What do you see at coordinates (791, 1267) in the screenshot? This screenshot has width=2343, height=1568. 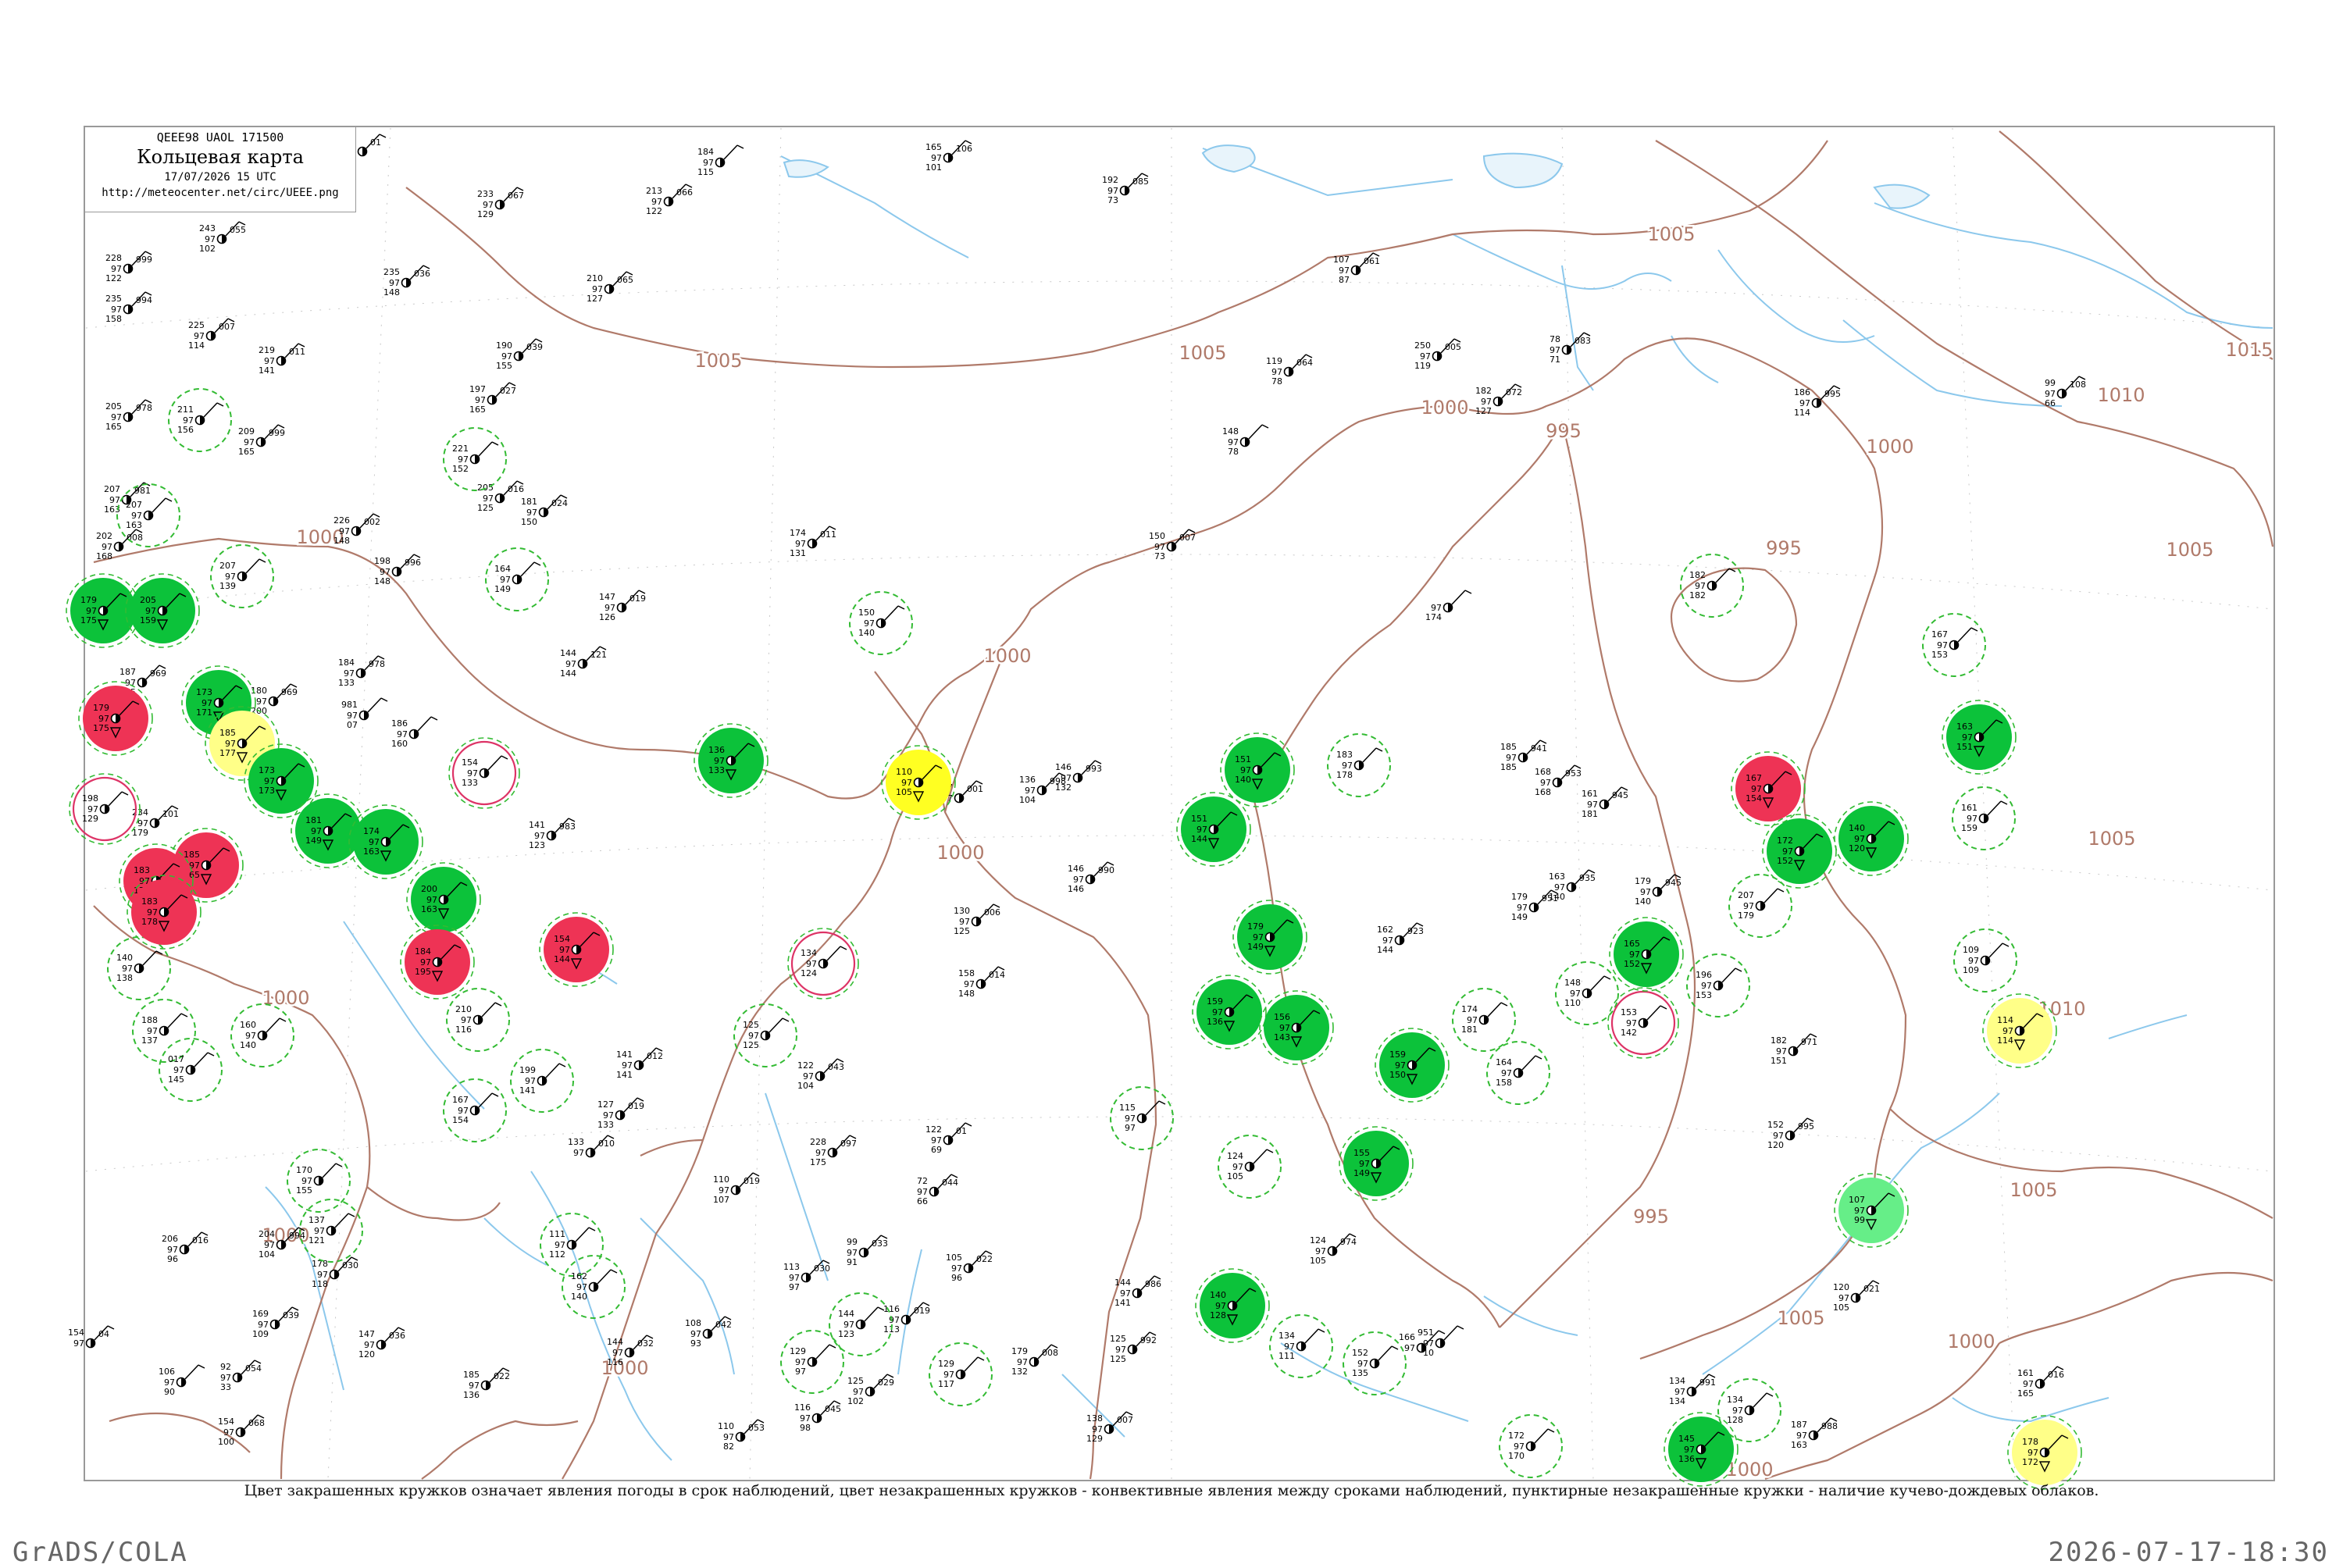 I see `station-temperature: 113` at bounding box center [791, 1267].